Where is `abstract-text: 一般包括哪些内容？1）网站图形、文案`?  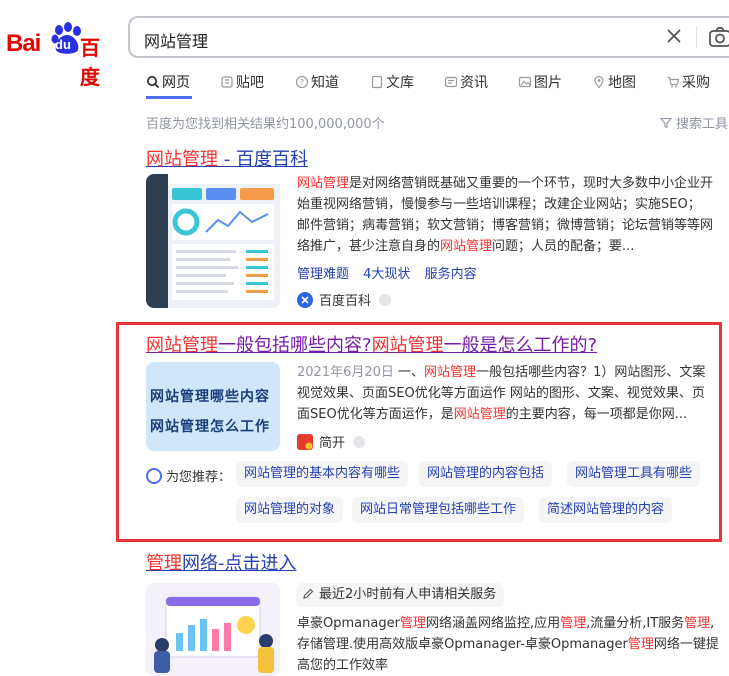
abstract-text: 一般包括哪些内容？1）网站图形、文案 is located at coordinates (591, 372).